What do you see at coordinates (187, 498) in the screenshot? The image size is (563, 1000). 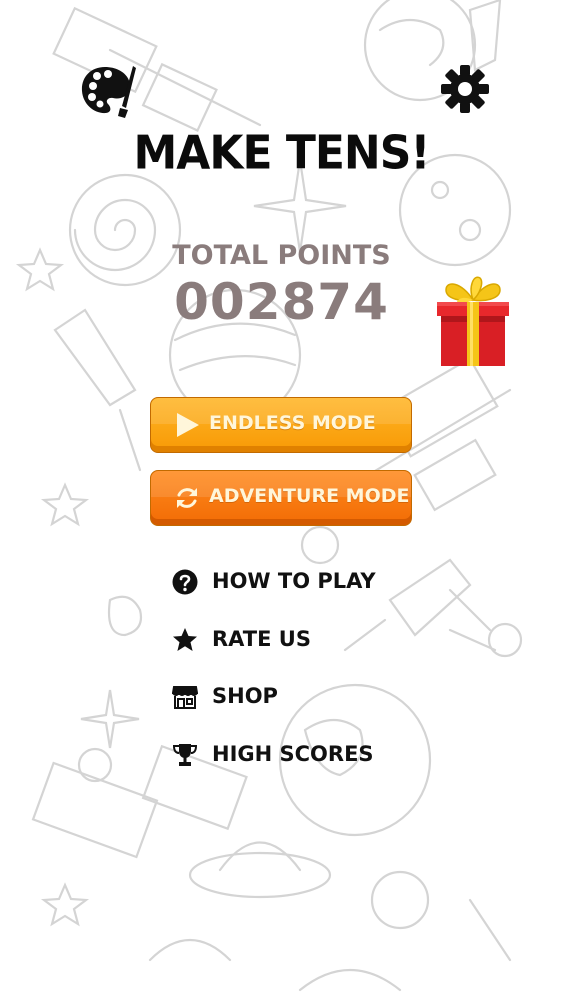 I see `refresh-icon` at bounding box center [187, 498].